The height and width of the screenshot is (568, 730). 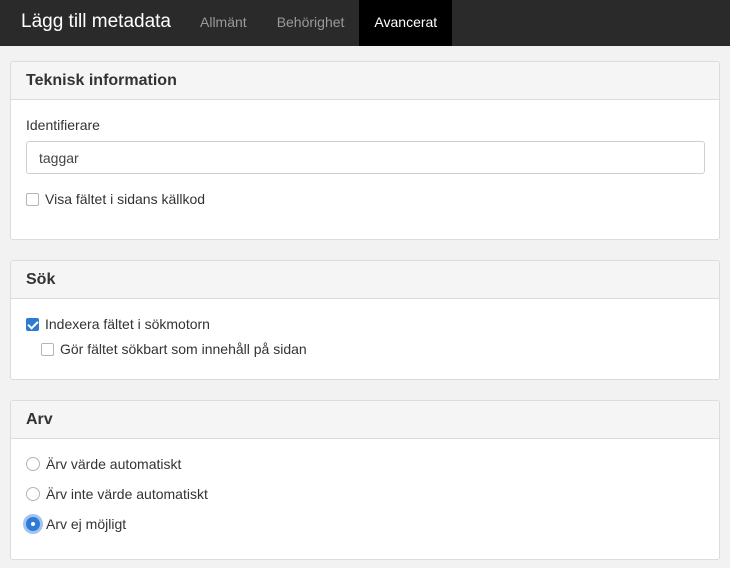 I want to click on page-title: Lägg till metadata, so click(x=96, y=21).